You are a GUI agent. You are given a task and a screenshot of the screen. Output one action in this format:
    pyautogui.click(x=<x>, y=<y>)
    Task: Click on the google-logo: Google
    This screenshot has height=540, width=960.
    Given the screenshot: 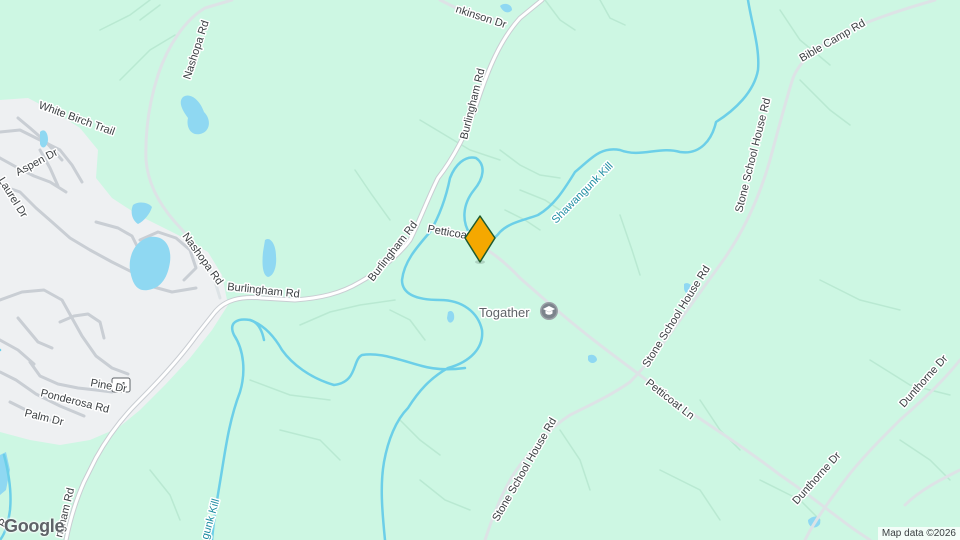 What is the action you would take?
    pyautogui.click(x=34, y=526)
    